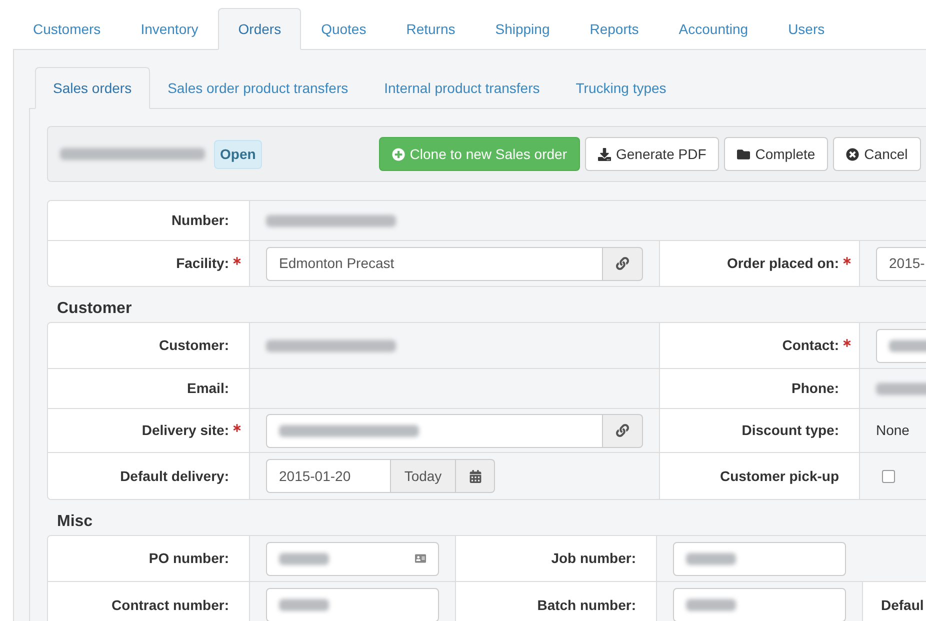 The height and width of the screenshot is (621, 926). What do you see at coordinates (586, 605) in the screenshot?
I see `field-label: Batch number:` at bounding box center [586, 605].